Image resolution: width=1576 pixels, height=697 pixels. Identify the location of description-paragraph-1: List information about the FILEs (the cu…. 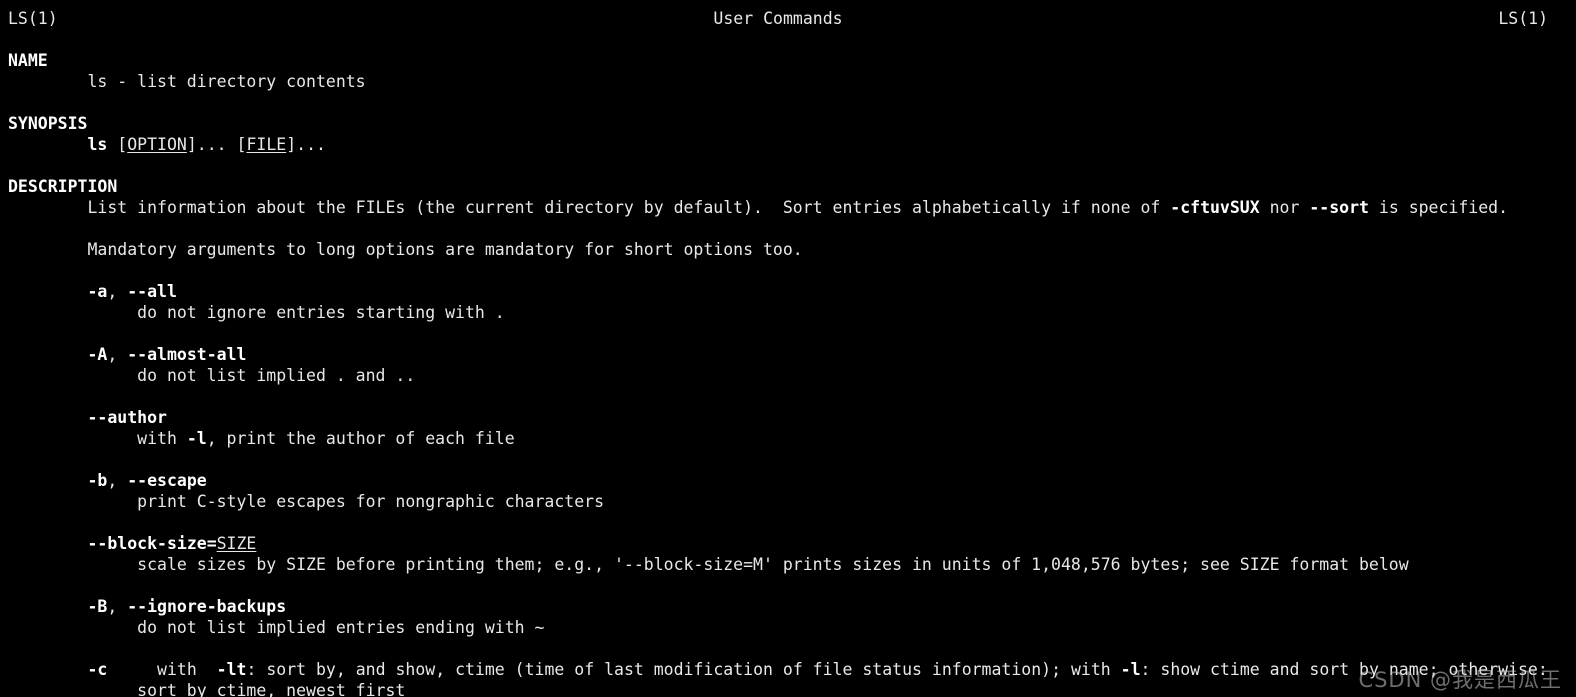
(788, 207).